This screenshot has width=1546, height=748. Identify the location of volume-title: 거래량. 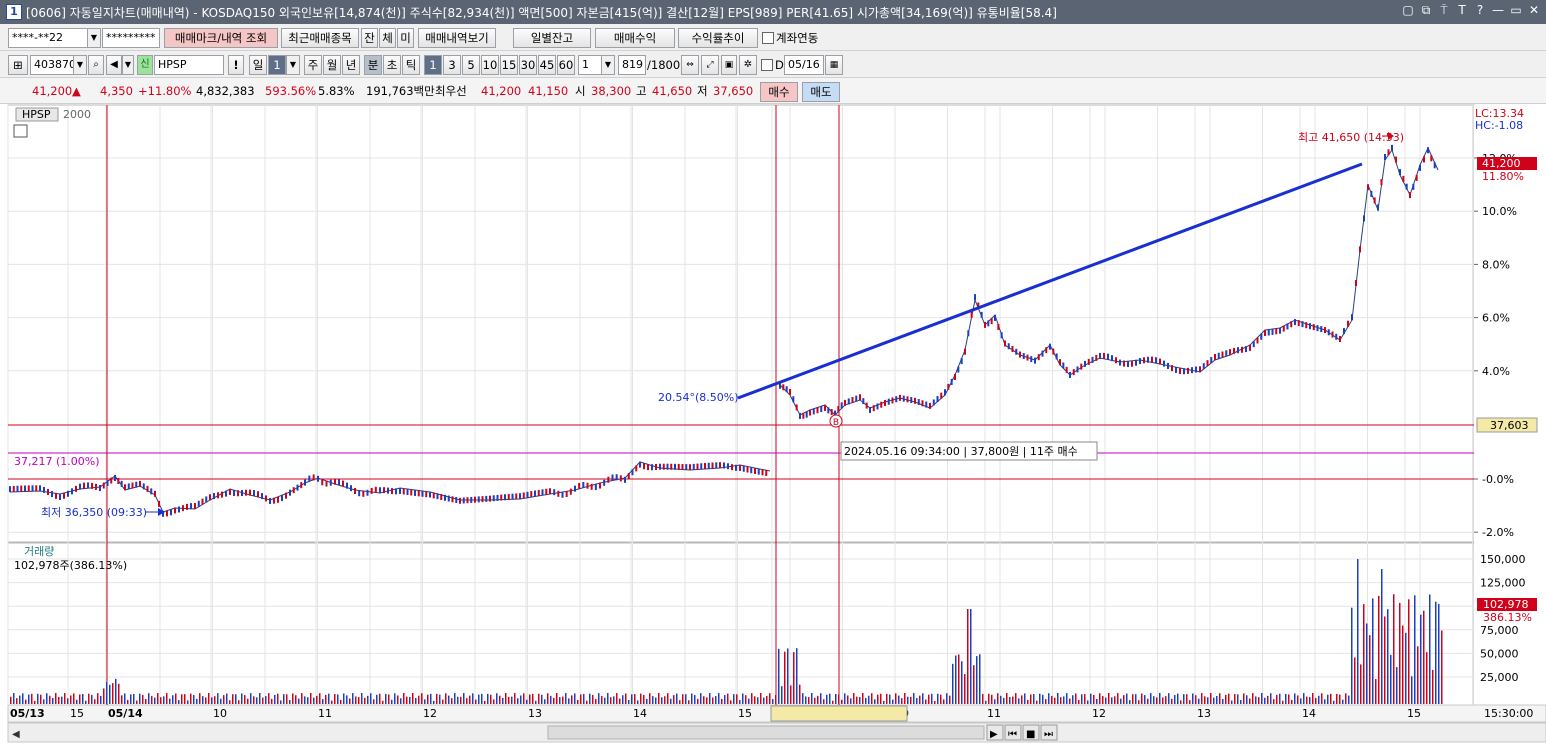
(39, 551).